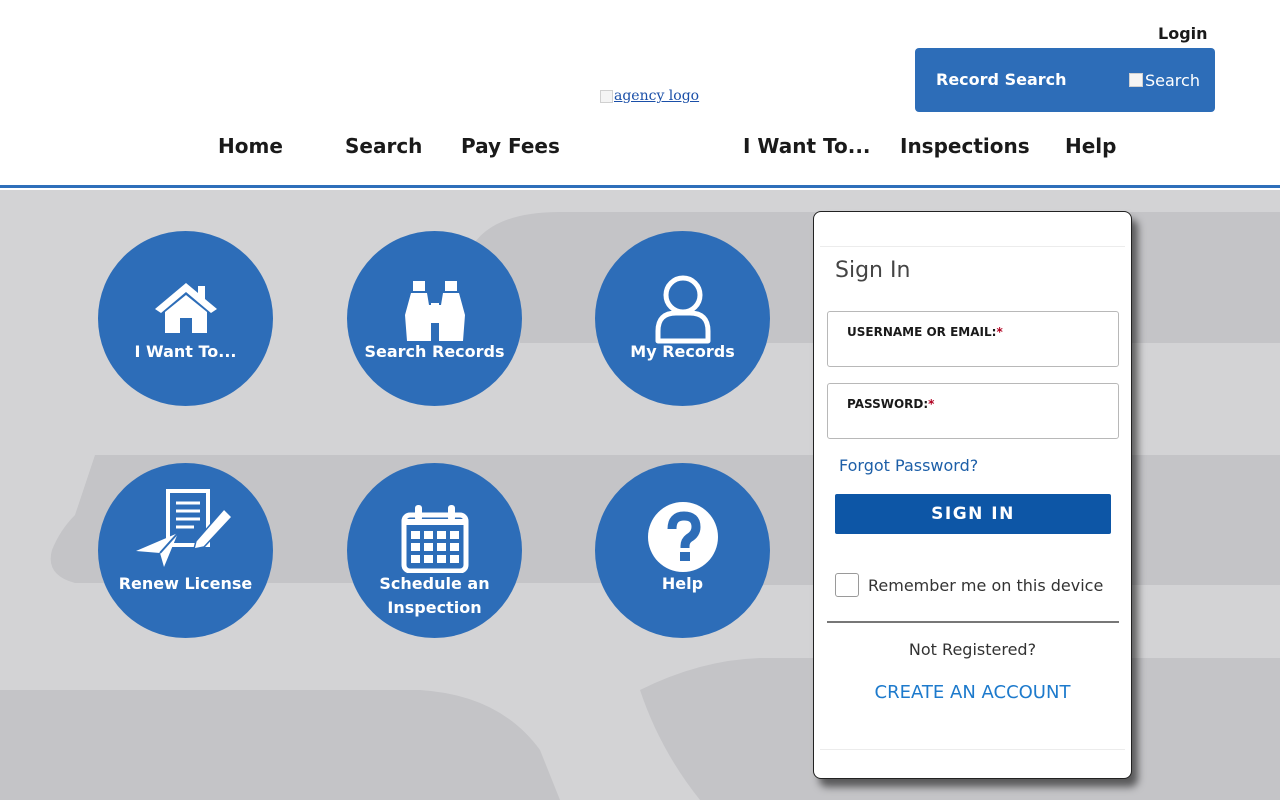 This screenshot has width=1280, height=800. I want to click on binoculars-icon, so click(434, 311).